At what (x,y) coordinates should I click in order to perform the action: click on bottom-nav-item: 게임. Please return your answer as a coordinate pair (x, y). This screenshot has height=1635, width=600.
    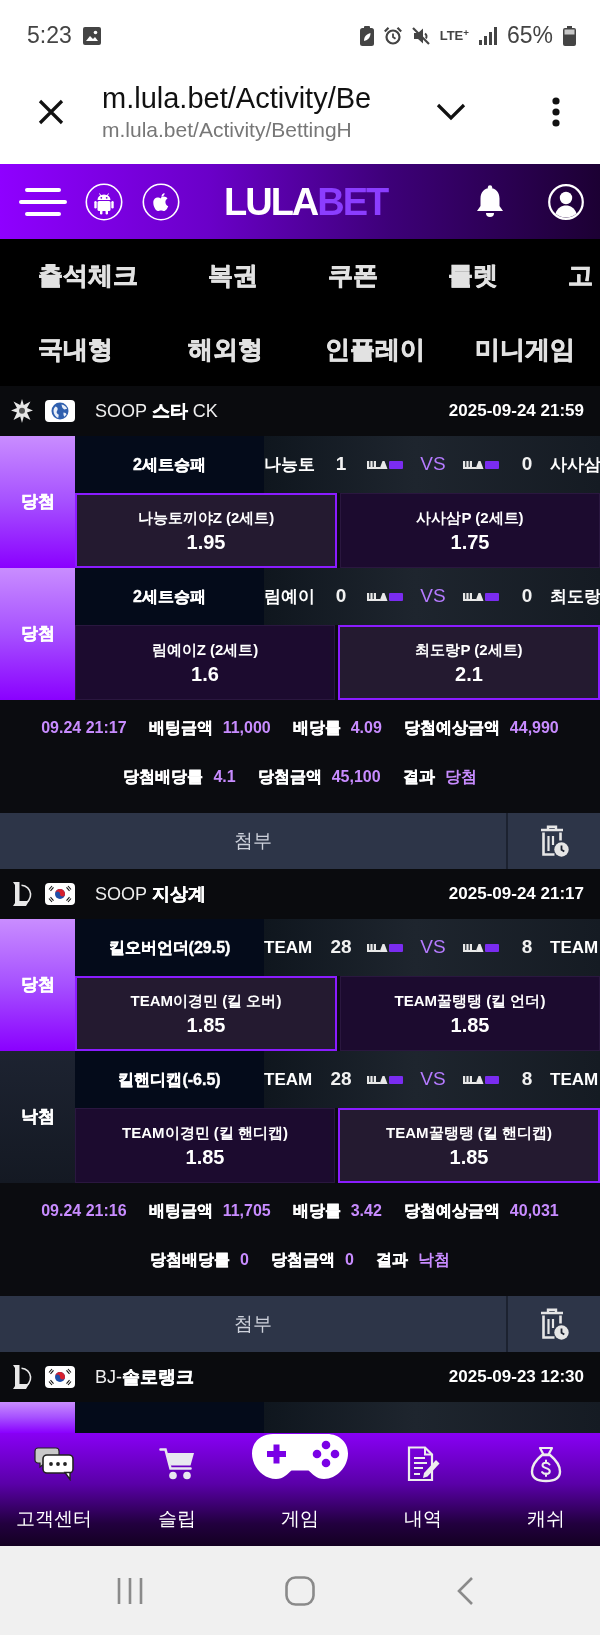
    Looking at the image, I should click on (300, 1489).